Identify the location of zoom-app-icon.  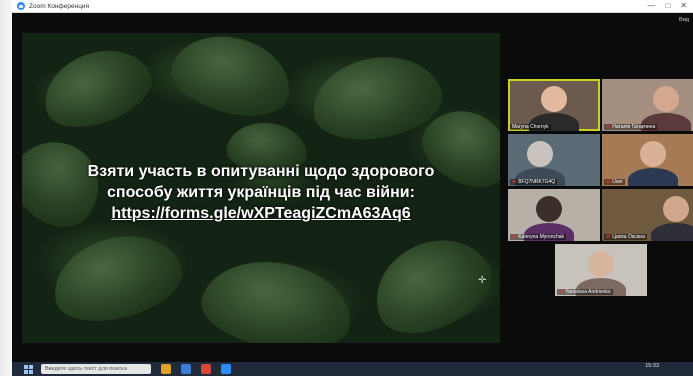
(226, 369).